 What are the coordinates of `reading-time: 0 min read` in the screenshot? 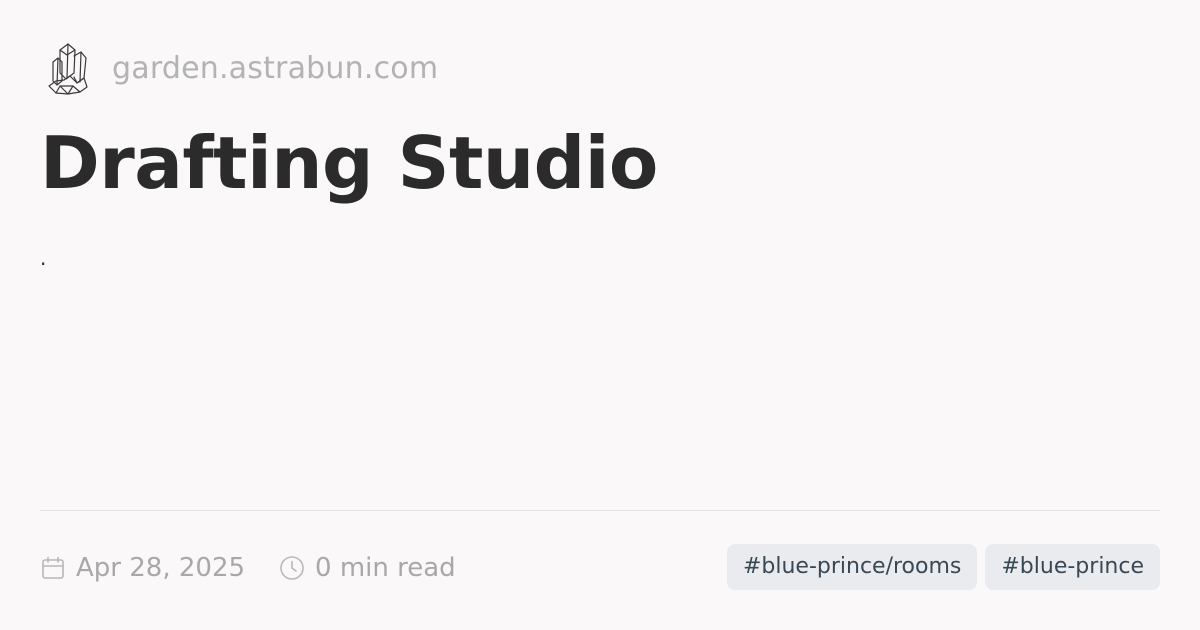 It's located at (367, 568).